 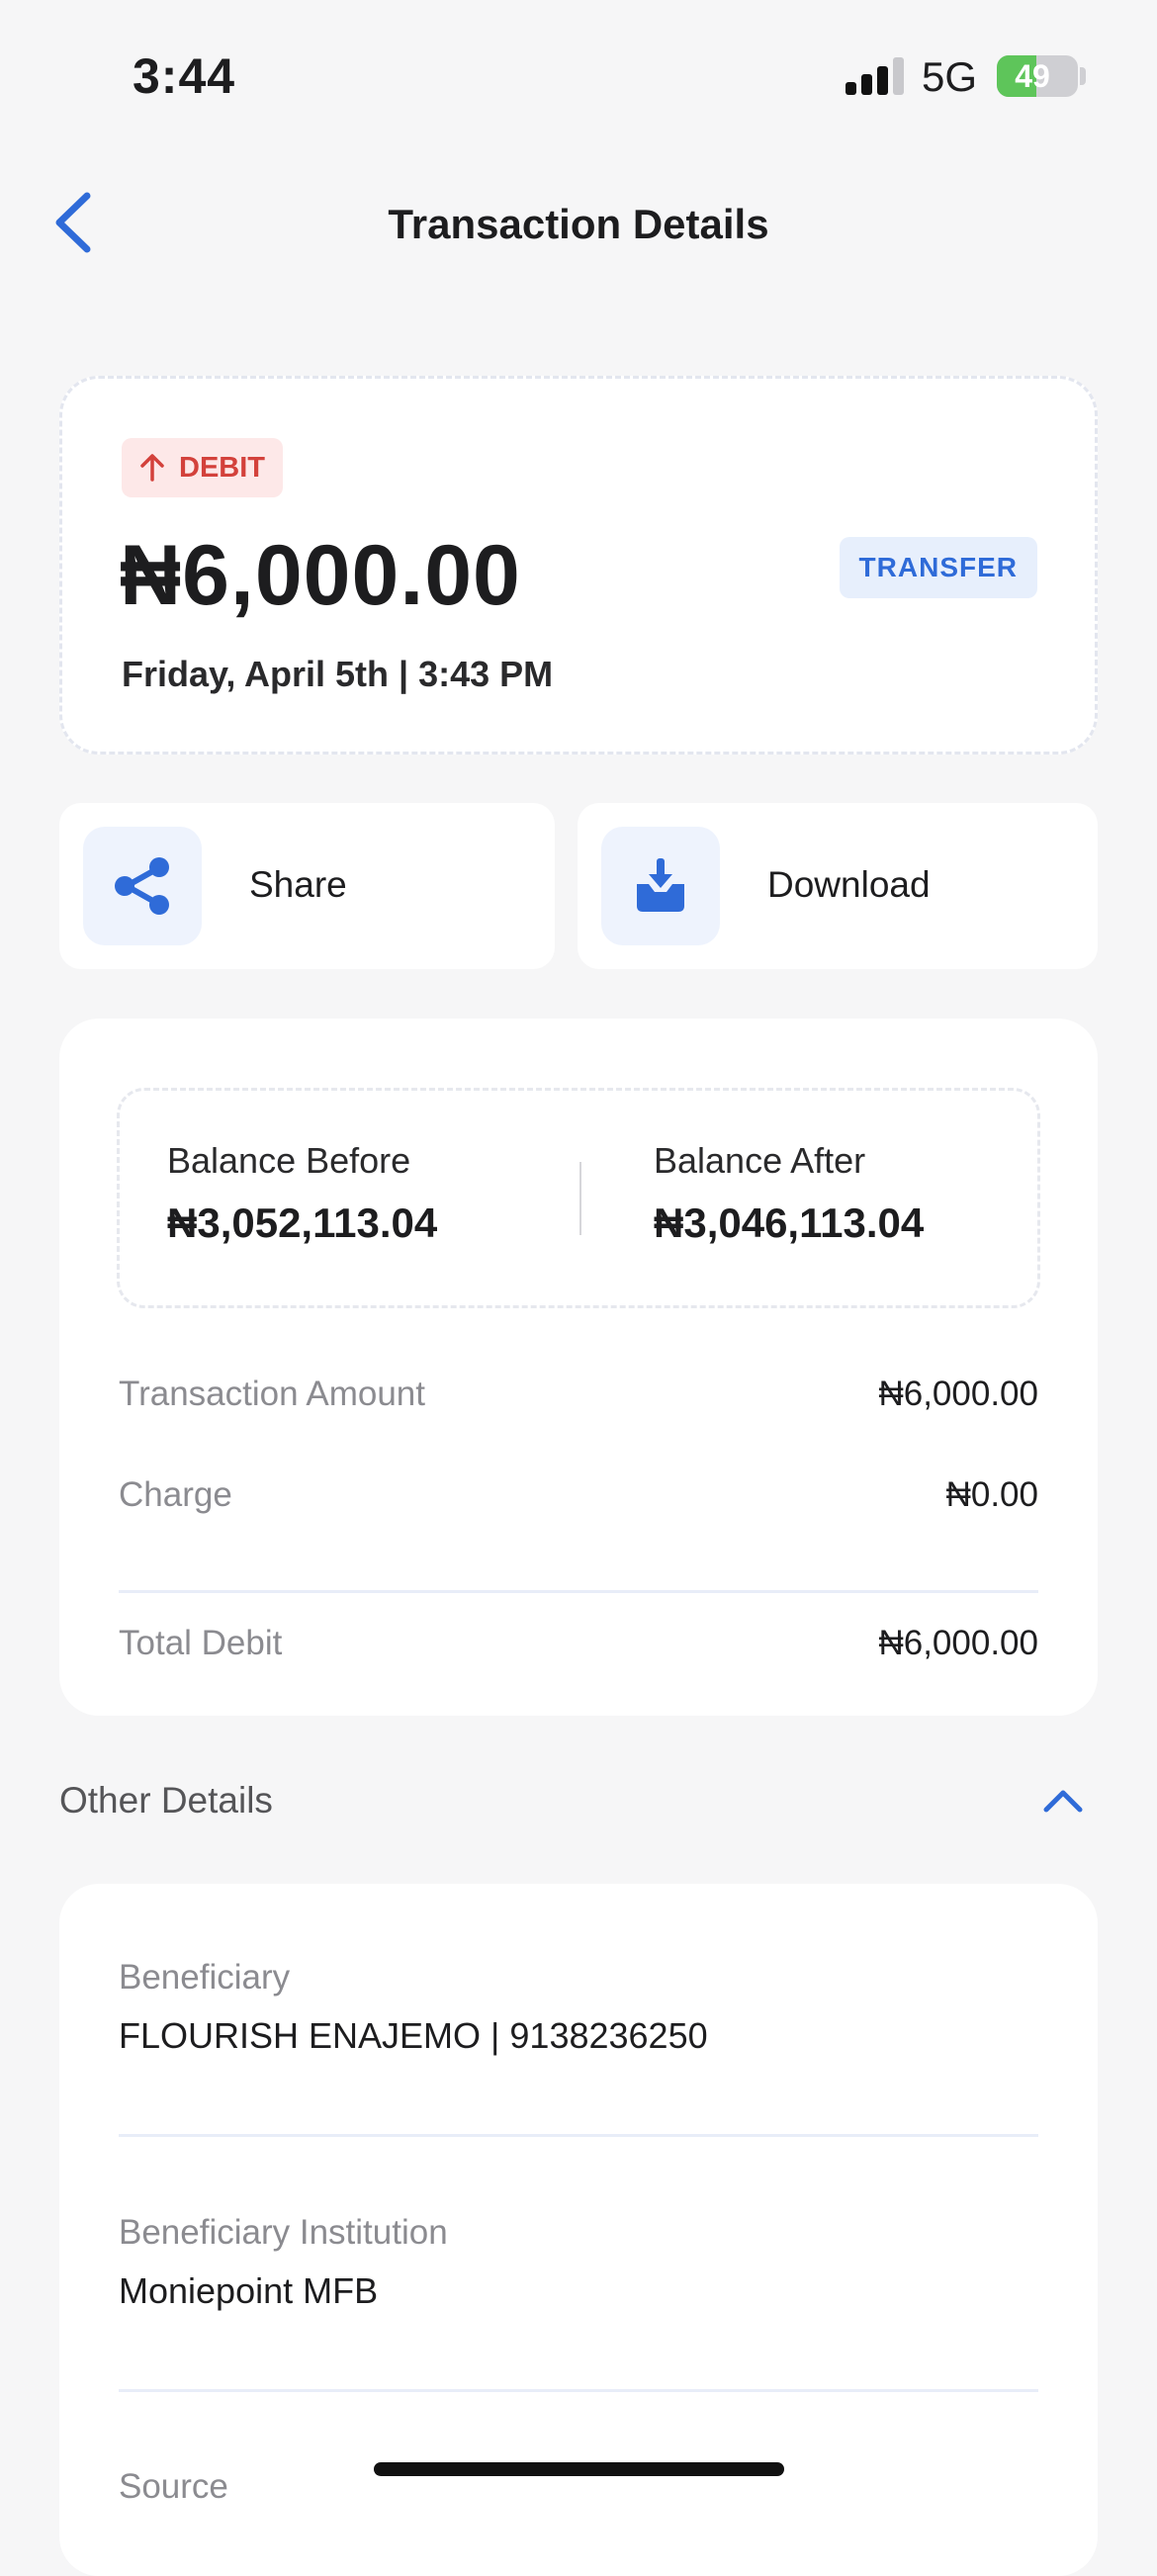 I want to click on cellular-signal-icon, so click(x=875, y=76).